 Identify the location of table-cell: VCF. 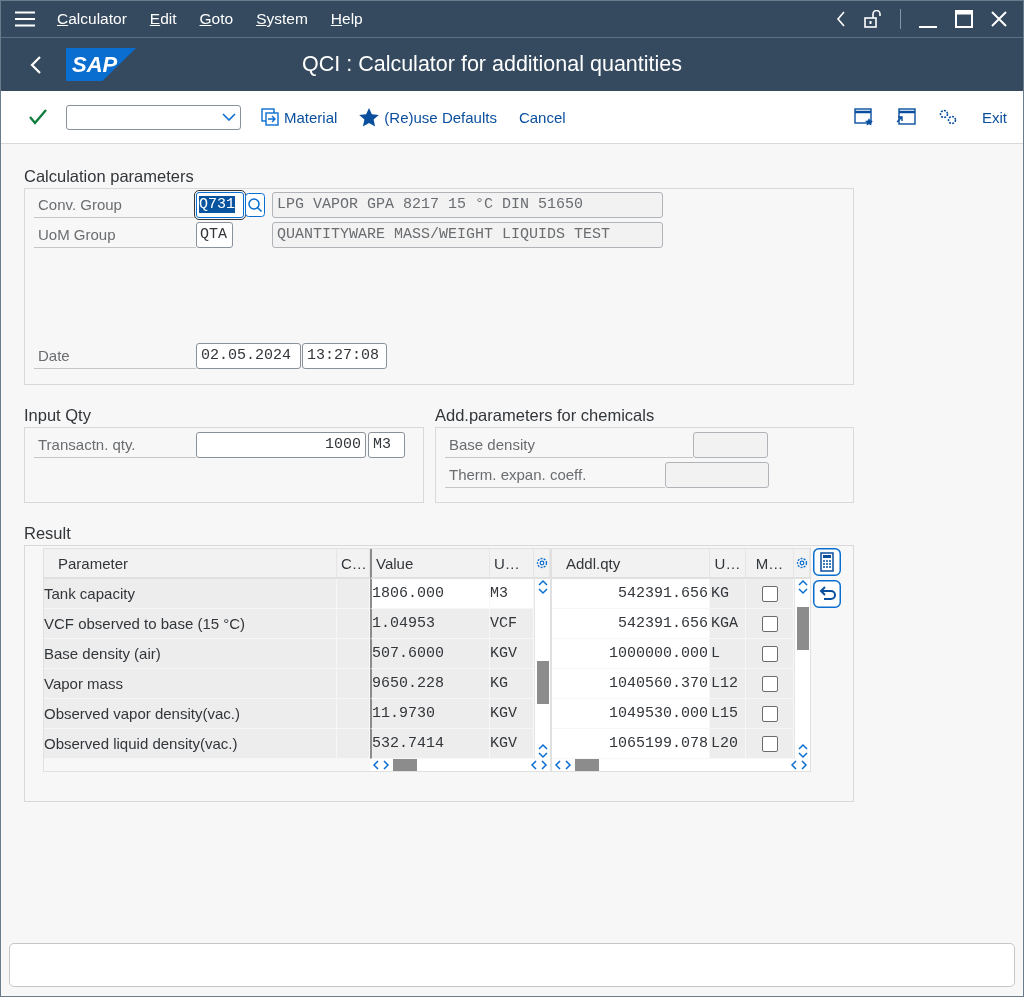
(512, 624).